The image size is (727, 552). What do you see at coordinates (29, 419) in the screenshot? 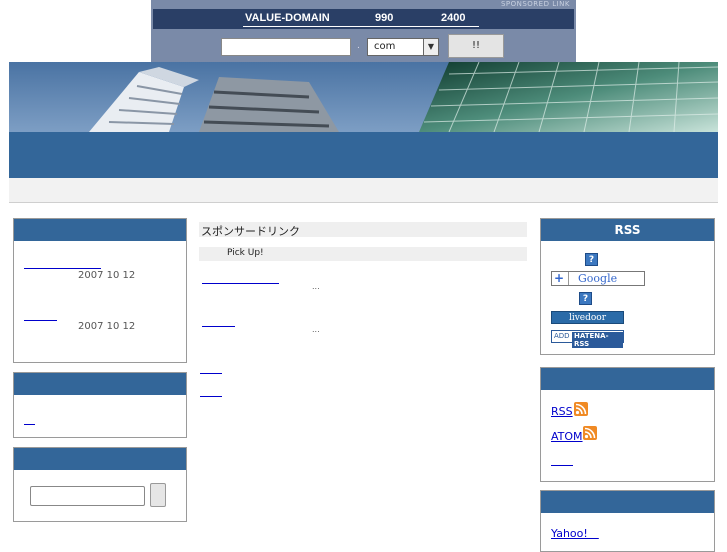
I see `category-link` at bounding box center [29, 419].